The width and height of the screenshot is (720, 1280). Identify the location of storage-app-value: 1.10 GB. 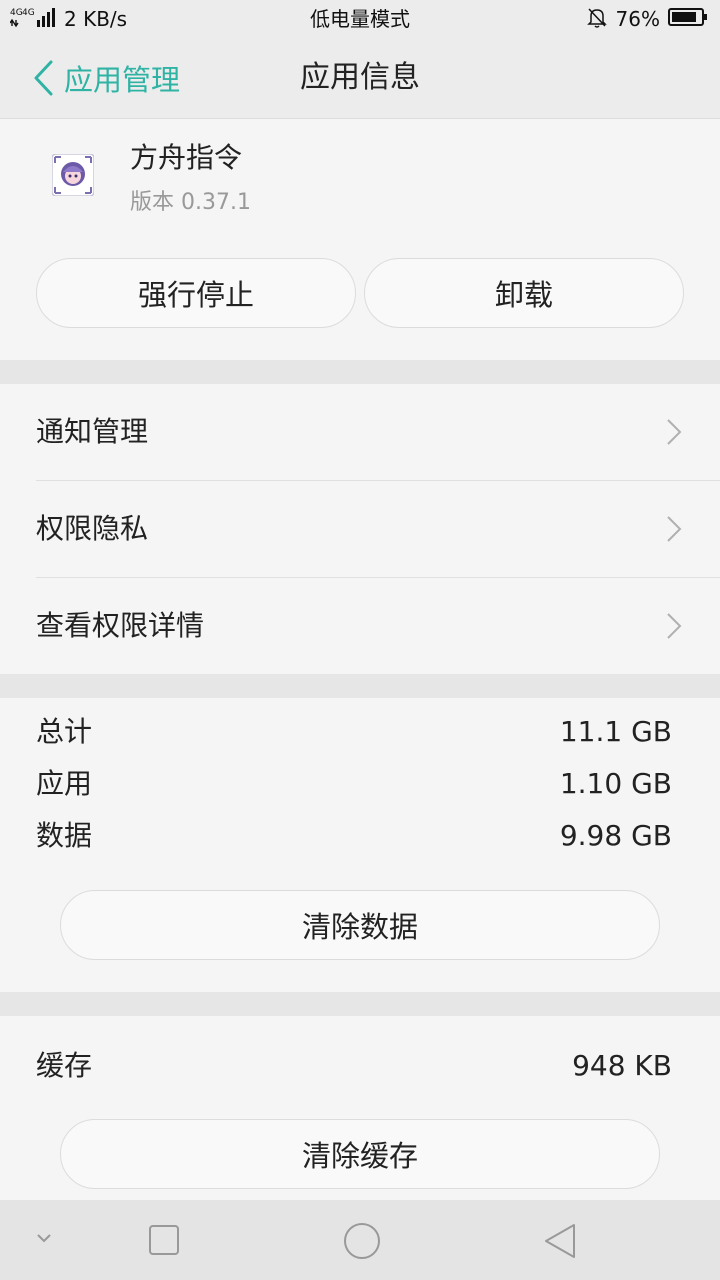
(615, 783).